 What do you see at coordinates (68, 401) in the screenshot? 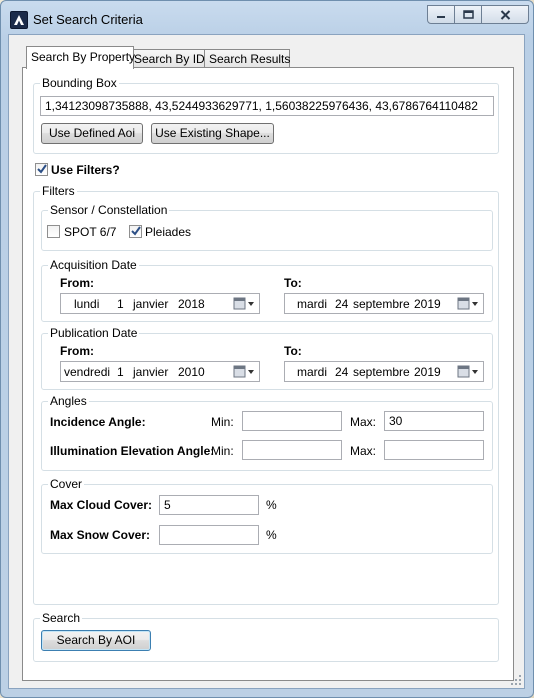
I see `angles-label: Angles` at bounding box center [68, 401].